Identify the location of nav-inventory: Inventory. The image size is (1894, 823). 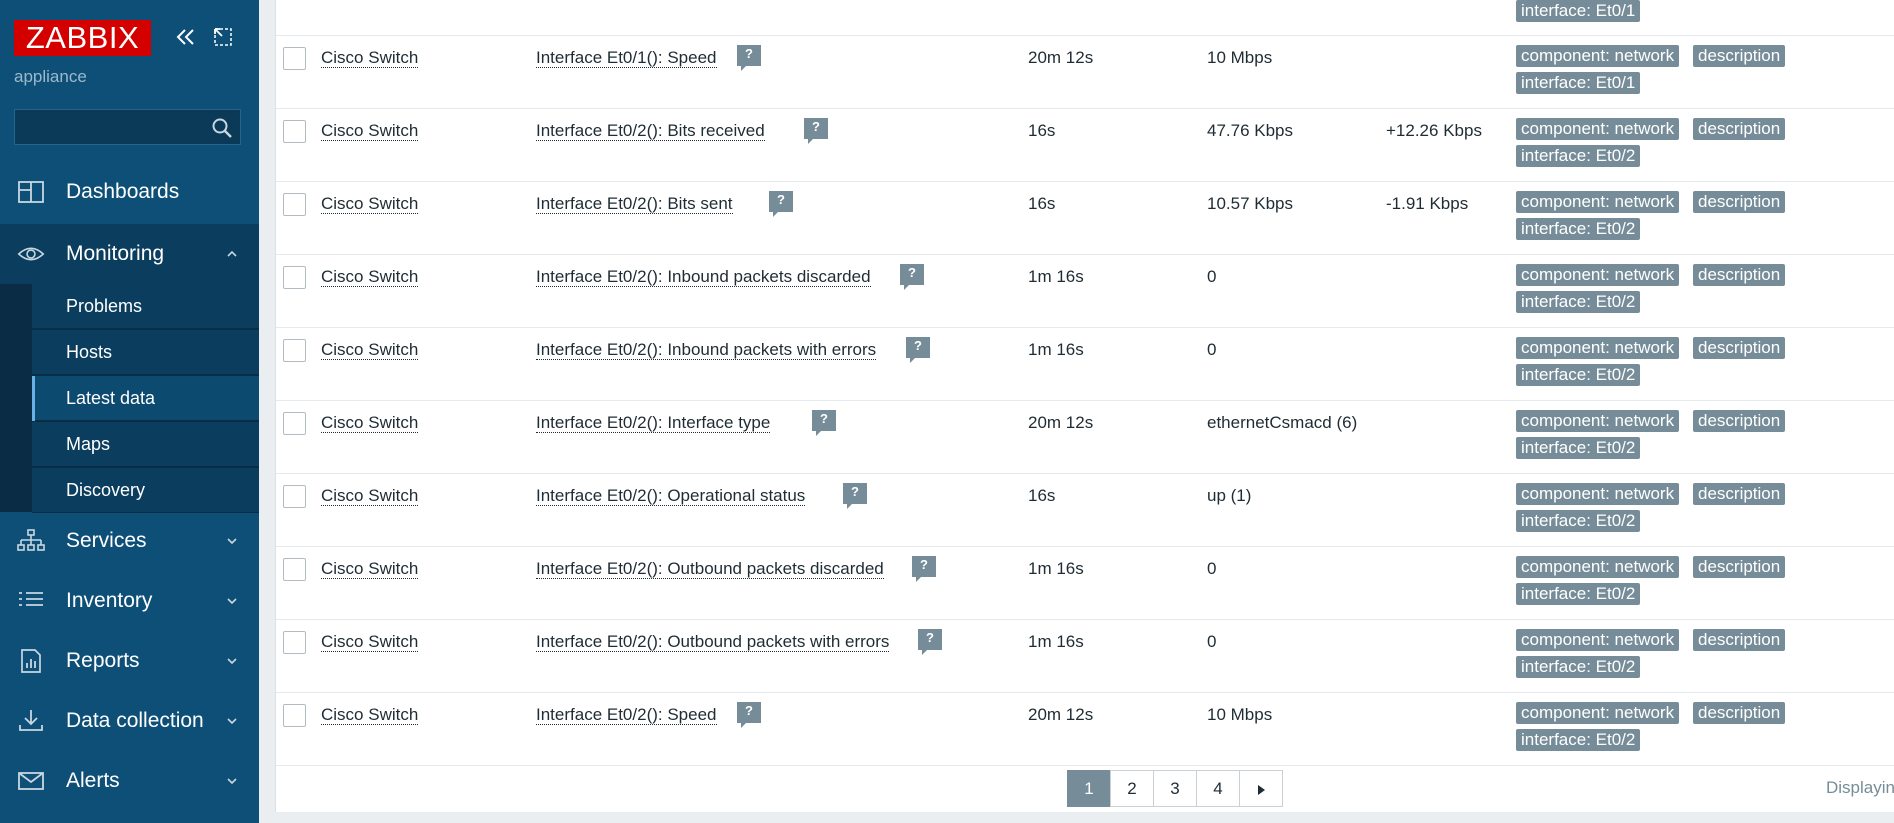
(129, 601).